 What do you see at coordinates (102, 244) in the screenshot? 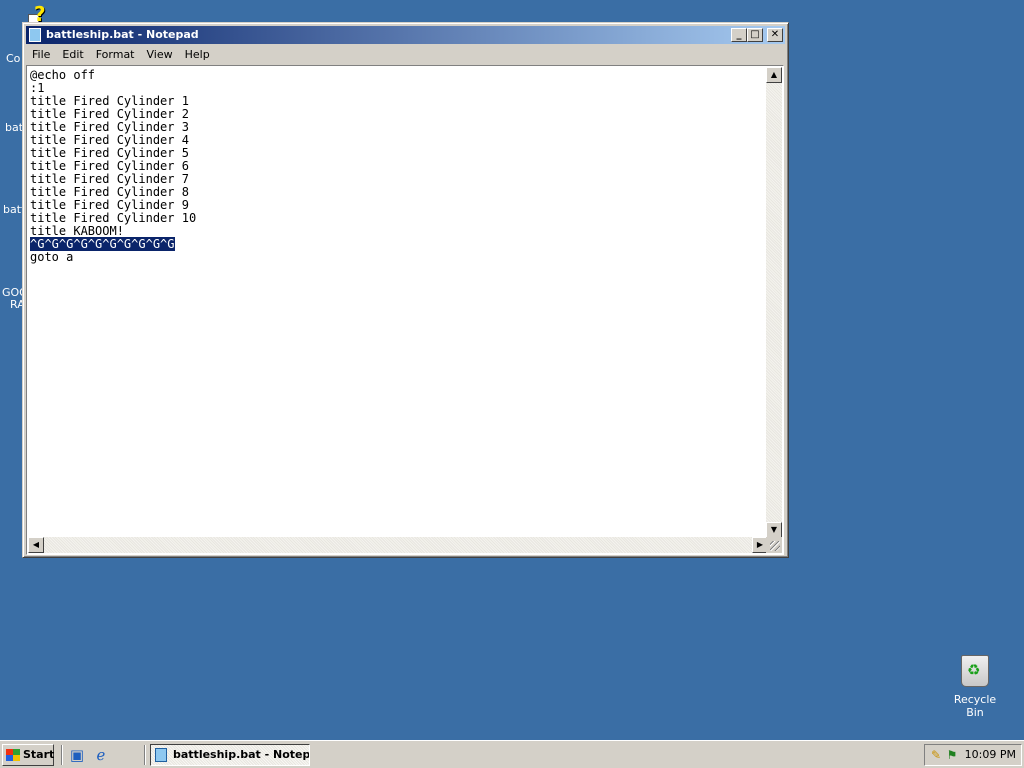
I see `selected-text: ^G^G^G^G^G^G^G^G^G^G` at bounding box center [102, 244].